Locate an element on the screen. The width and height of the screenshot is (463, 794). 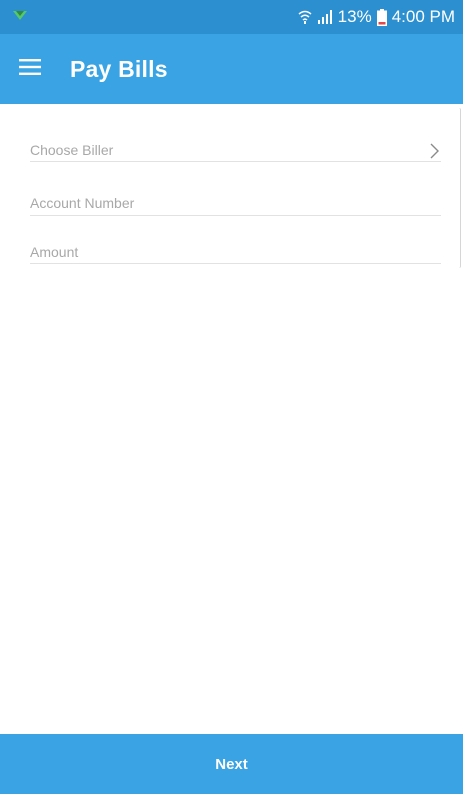
amount-field: Amount is located at coordinates (235, 253).